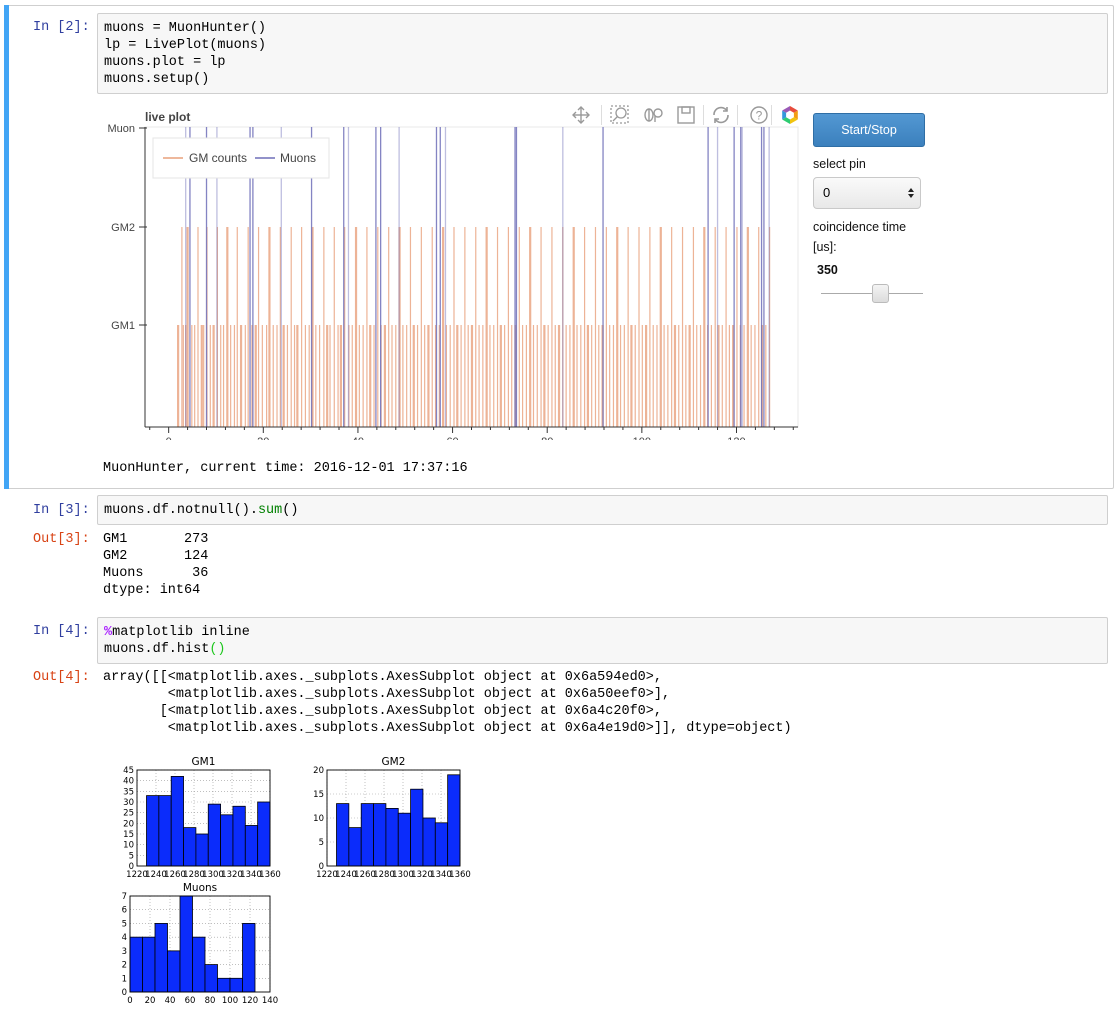 Image resolution: width=1118 pixels, height=1016 pixels. I want to click on x-tick-label: 100, so click(230, 1001).